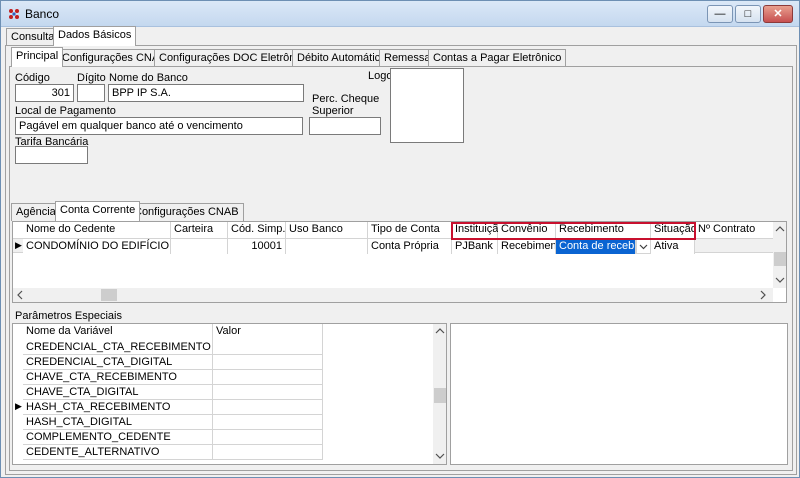 The height and width of the screenshot is (478, 800). I want to click on perc-cheque-label-2: Superior, so click(333, 111).